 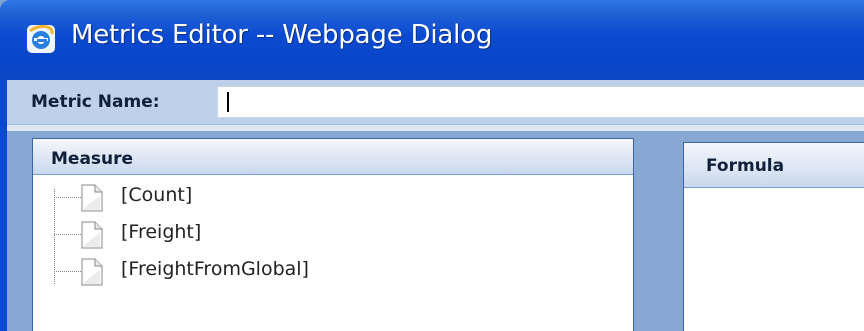 What do you see at coordinates (41, 39) in the screenshot?
I see `ie-icon` at bounding box center [41, 39].